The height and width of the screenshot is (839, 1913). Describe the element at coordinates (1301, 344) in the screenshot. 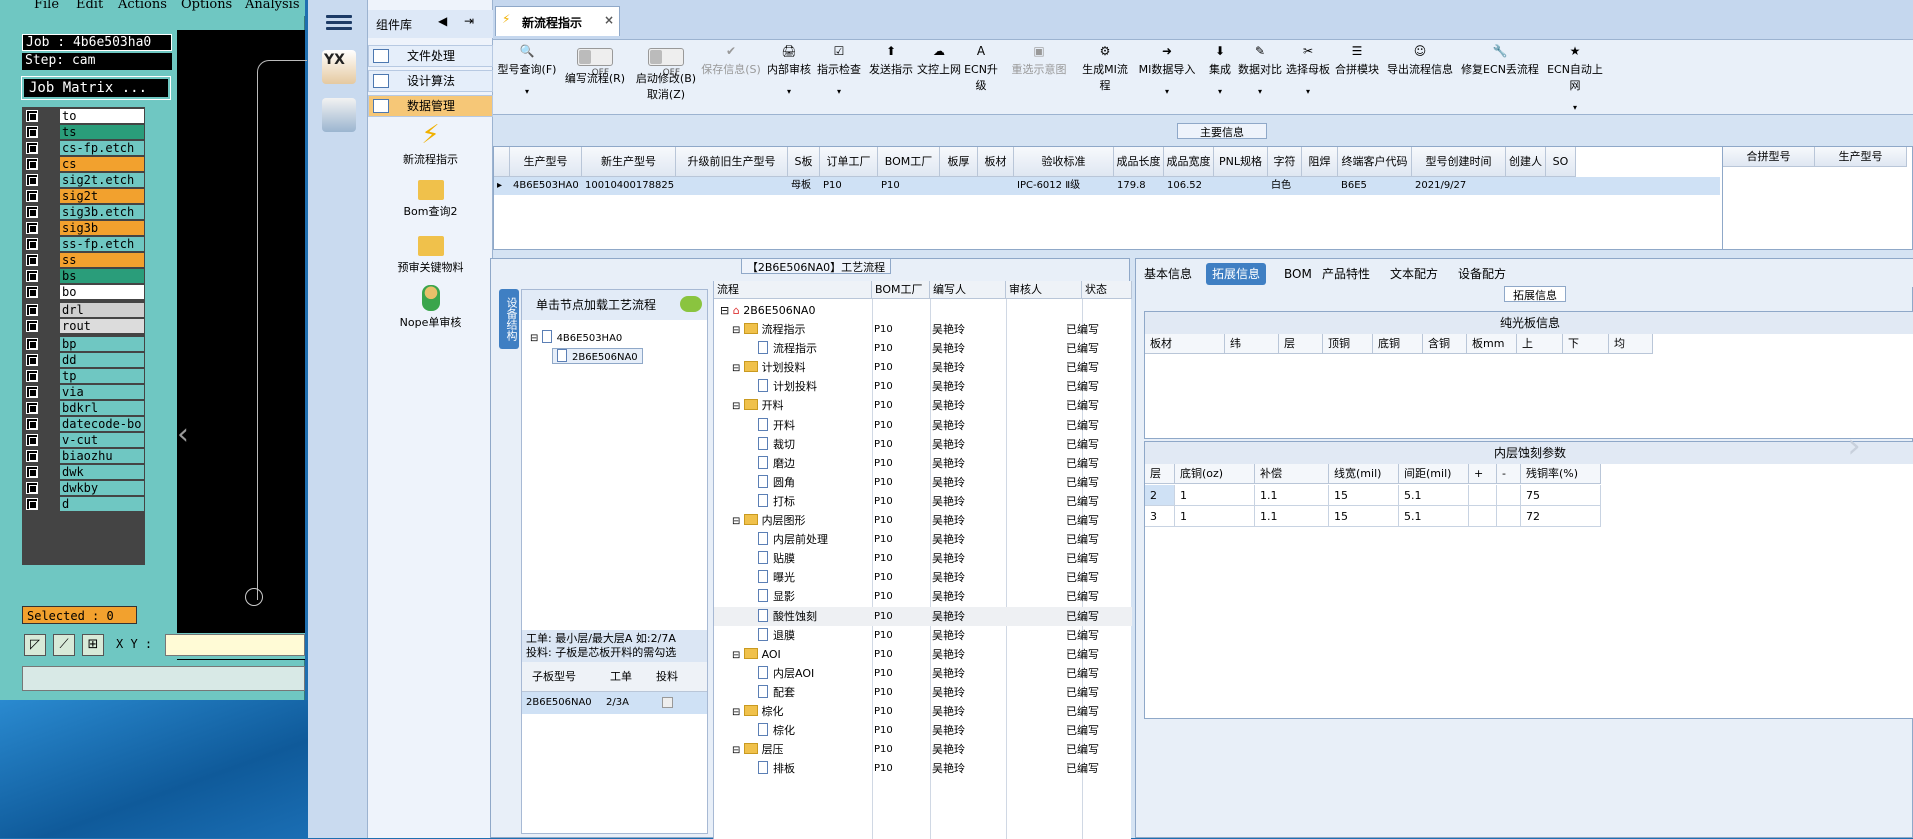

I see `column-header: 层` at that location.